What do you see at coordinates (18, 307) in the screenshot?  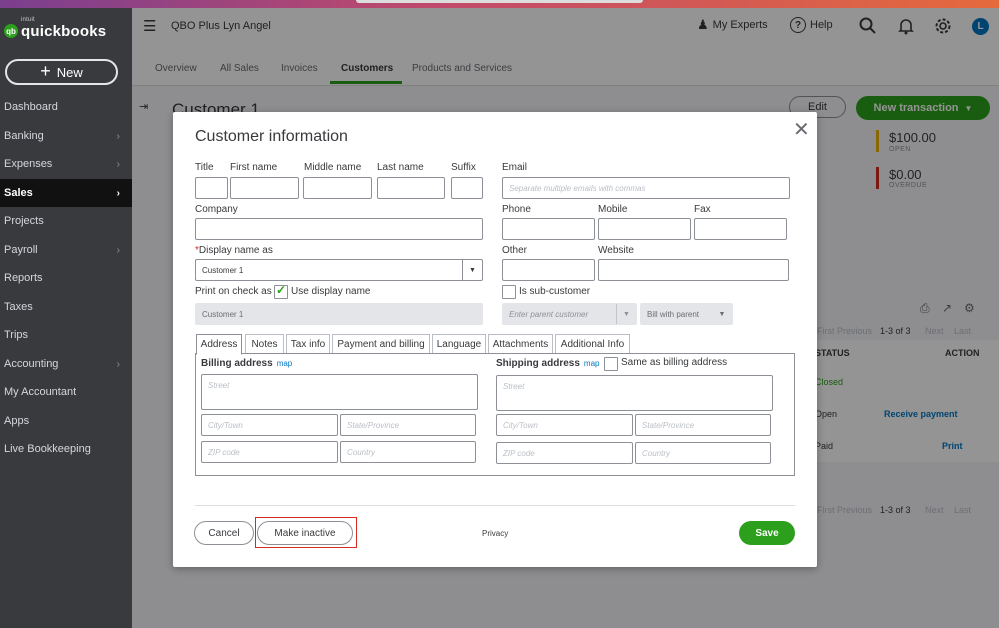 I see `sidebar-item-label: Taxes` at bounding box center [18, 307].